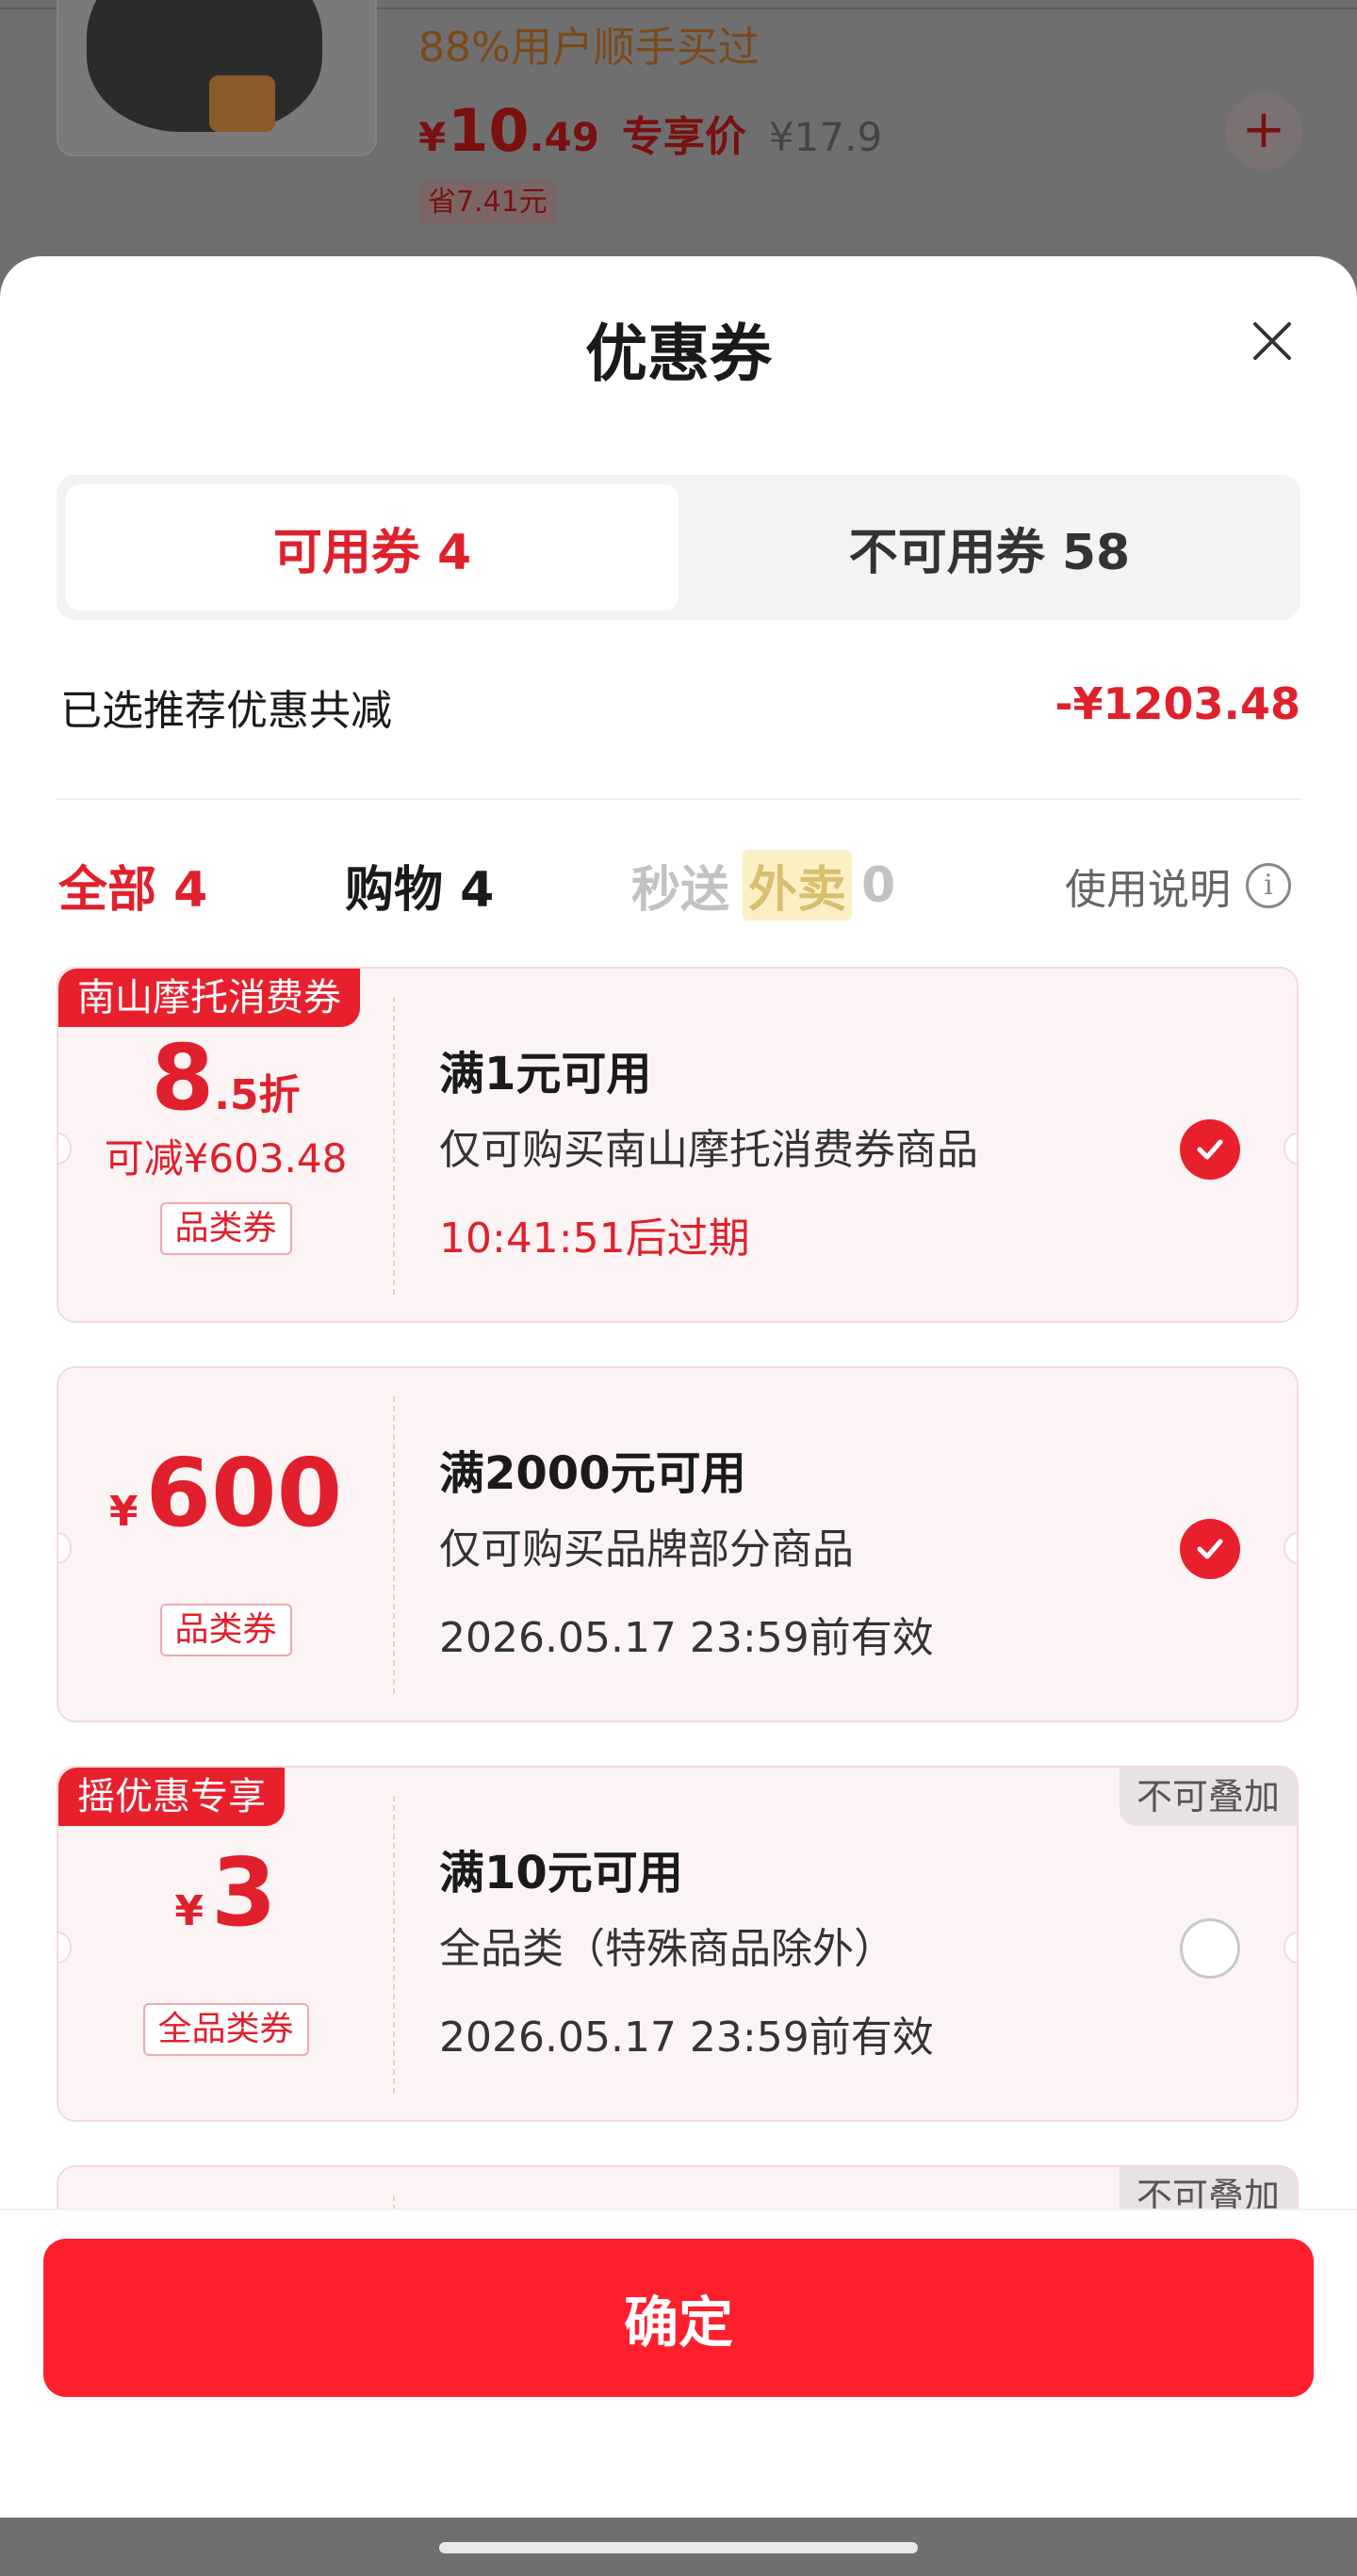 Image resolution: width=1357 pixels, height=2576 pixels. I want to click on summary-label: 已选推荐优惠共减, so click(226, 711).